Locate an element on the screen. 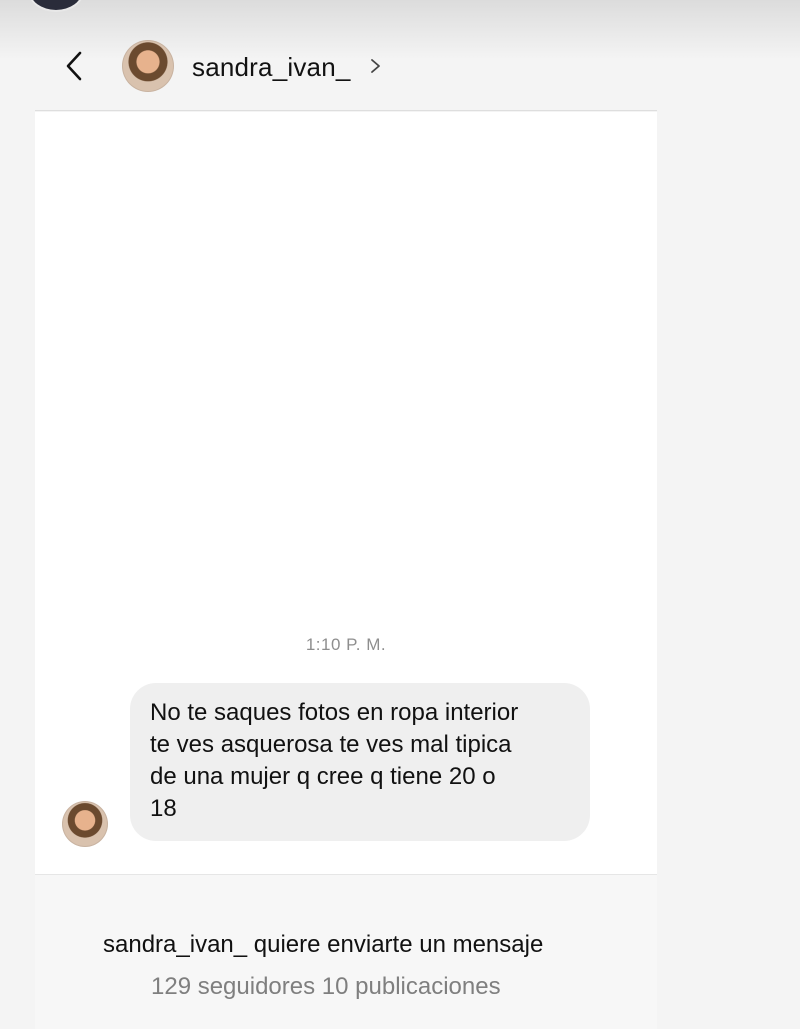  contact-avatar is located at coordinates (148, 66).